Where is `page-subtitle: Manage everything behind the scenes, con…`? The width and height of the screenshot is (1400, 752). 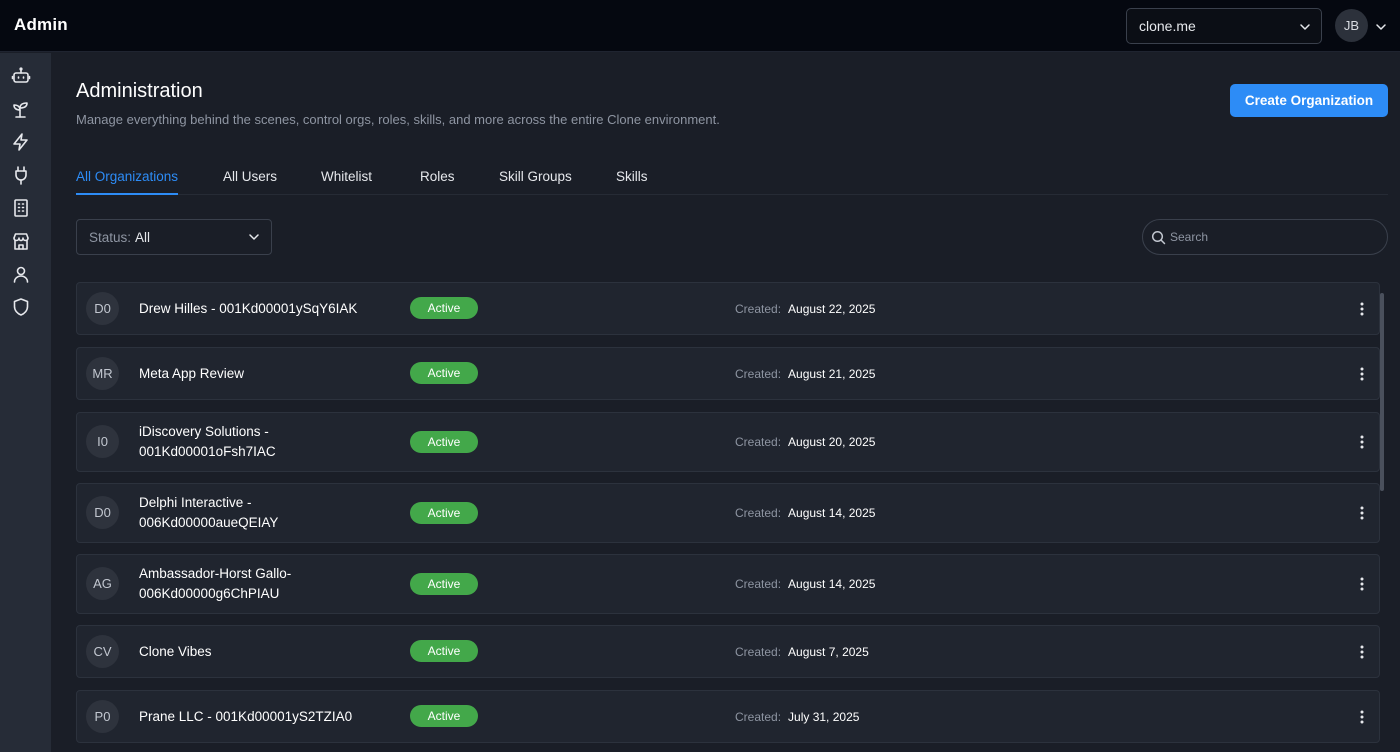 page-subtitle: Manage everything behind the scenes, con… is located at coordinates (398, 119).